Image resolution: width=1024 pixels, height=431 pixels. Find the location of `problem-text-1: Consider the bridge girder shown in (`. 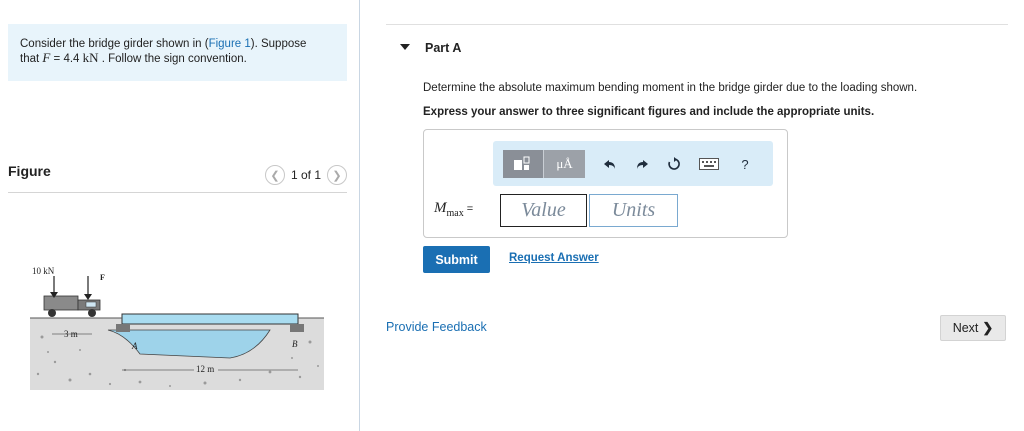

problem-text-1: Consider the bridge girder shown in ( is located at coordinates (114, 44).